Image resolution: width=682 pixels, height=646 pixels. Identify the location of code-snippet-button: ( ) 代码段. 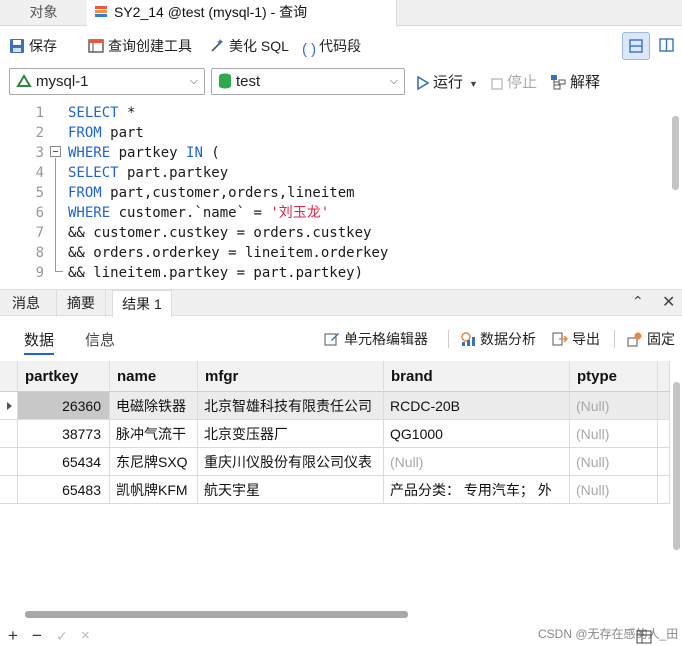
(332, 47).